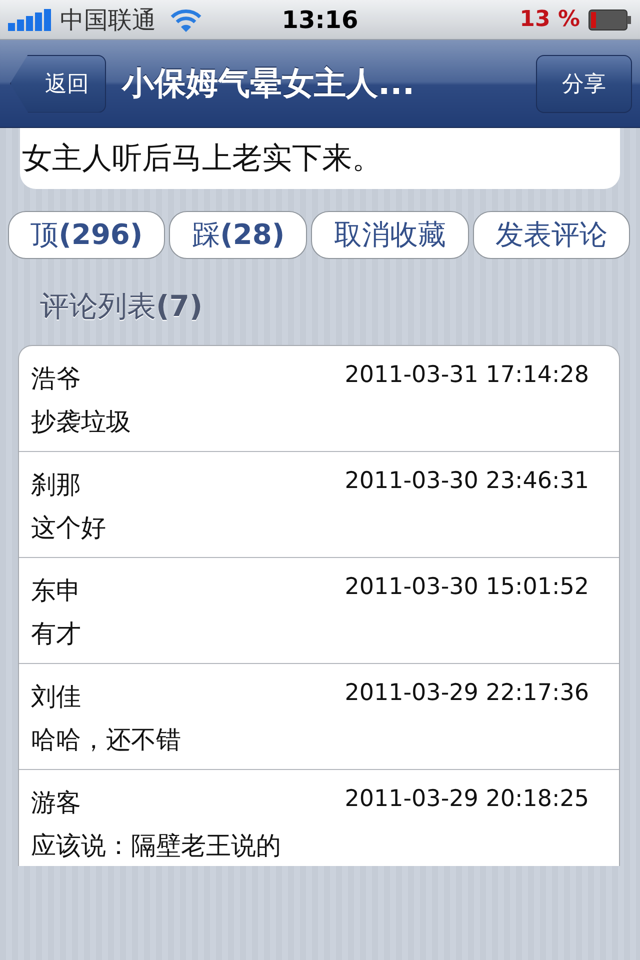 The height and width of the screenshot is (960, 640). Describe the element at coordinates (551, 235) in the screenshot. I see `action-button: 发表评论` at that location.